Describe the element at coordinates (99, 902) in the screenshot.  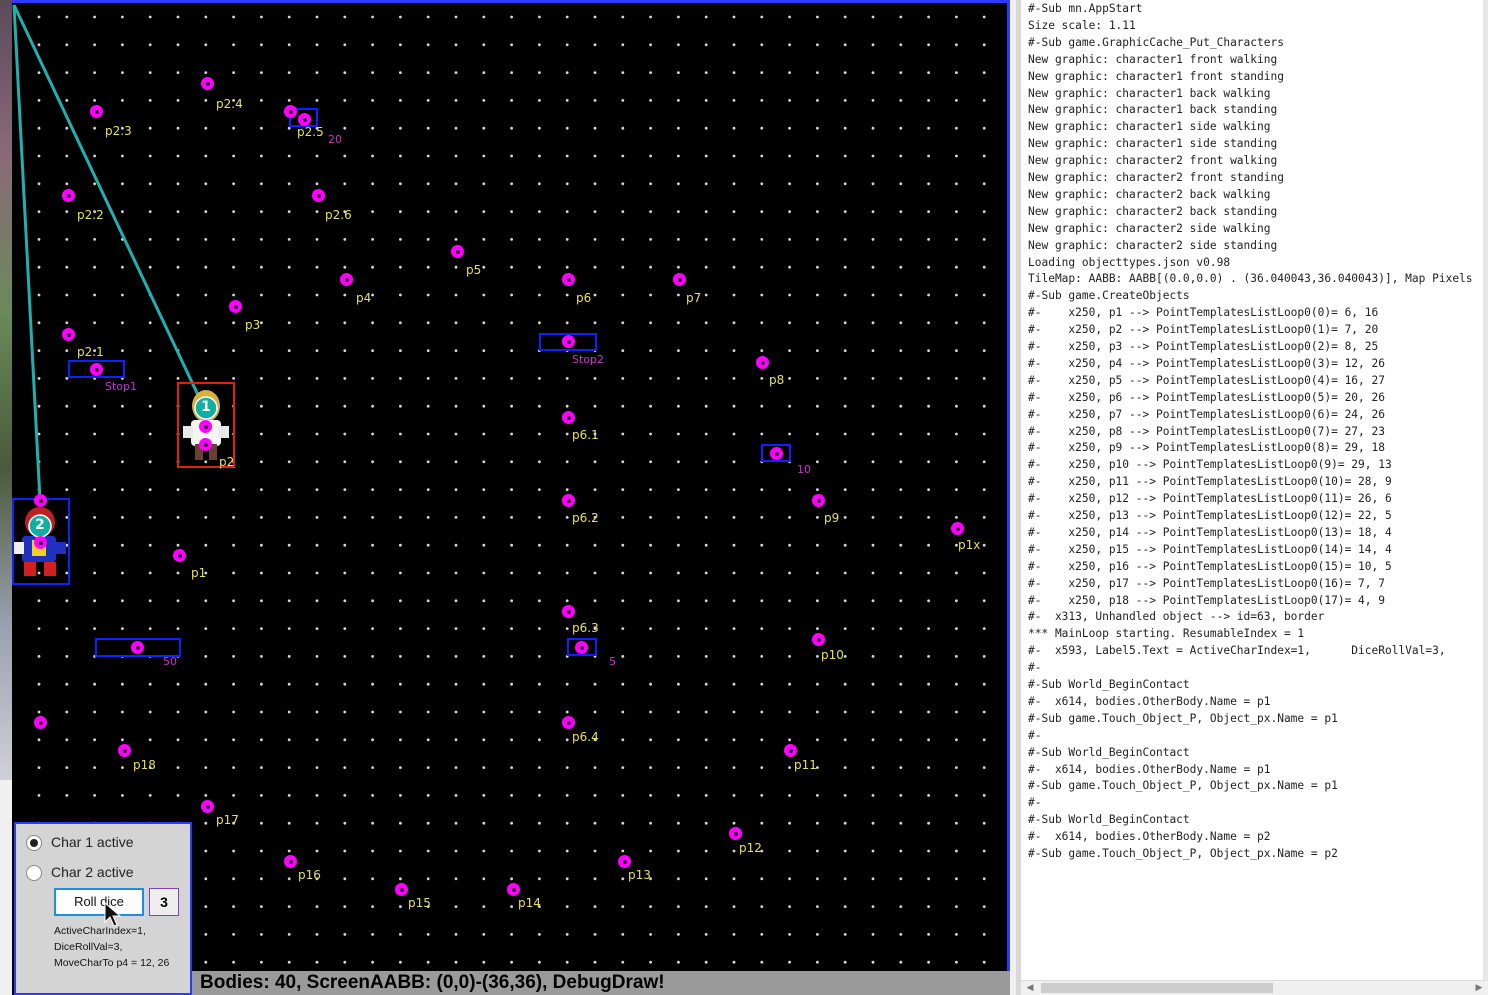
I see `roll-dice-button: Roll dice` at that location.